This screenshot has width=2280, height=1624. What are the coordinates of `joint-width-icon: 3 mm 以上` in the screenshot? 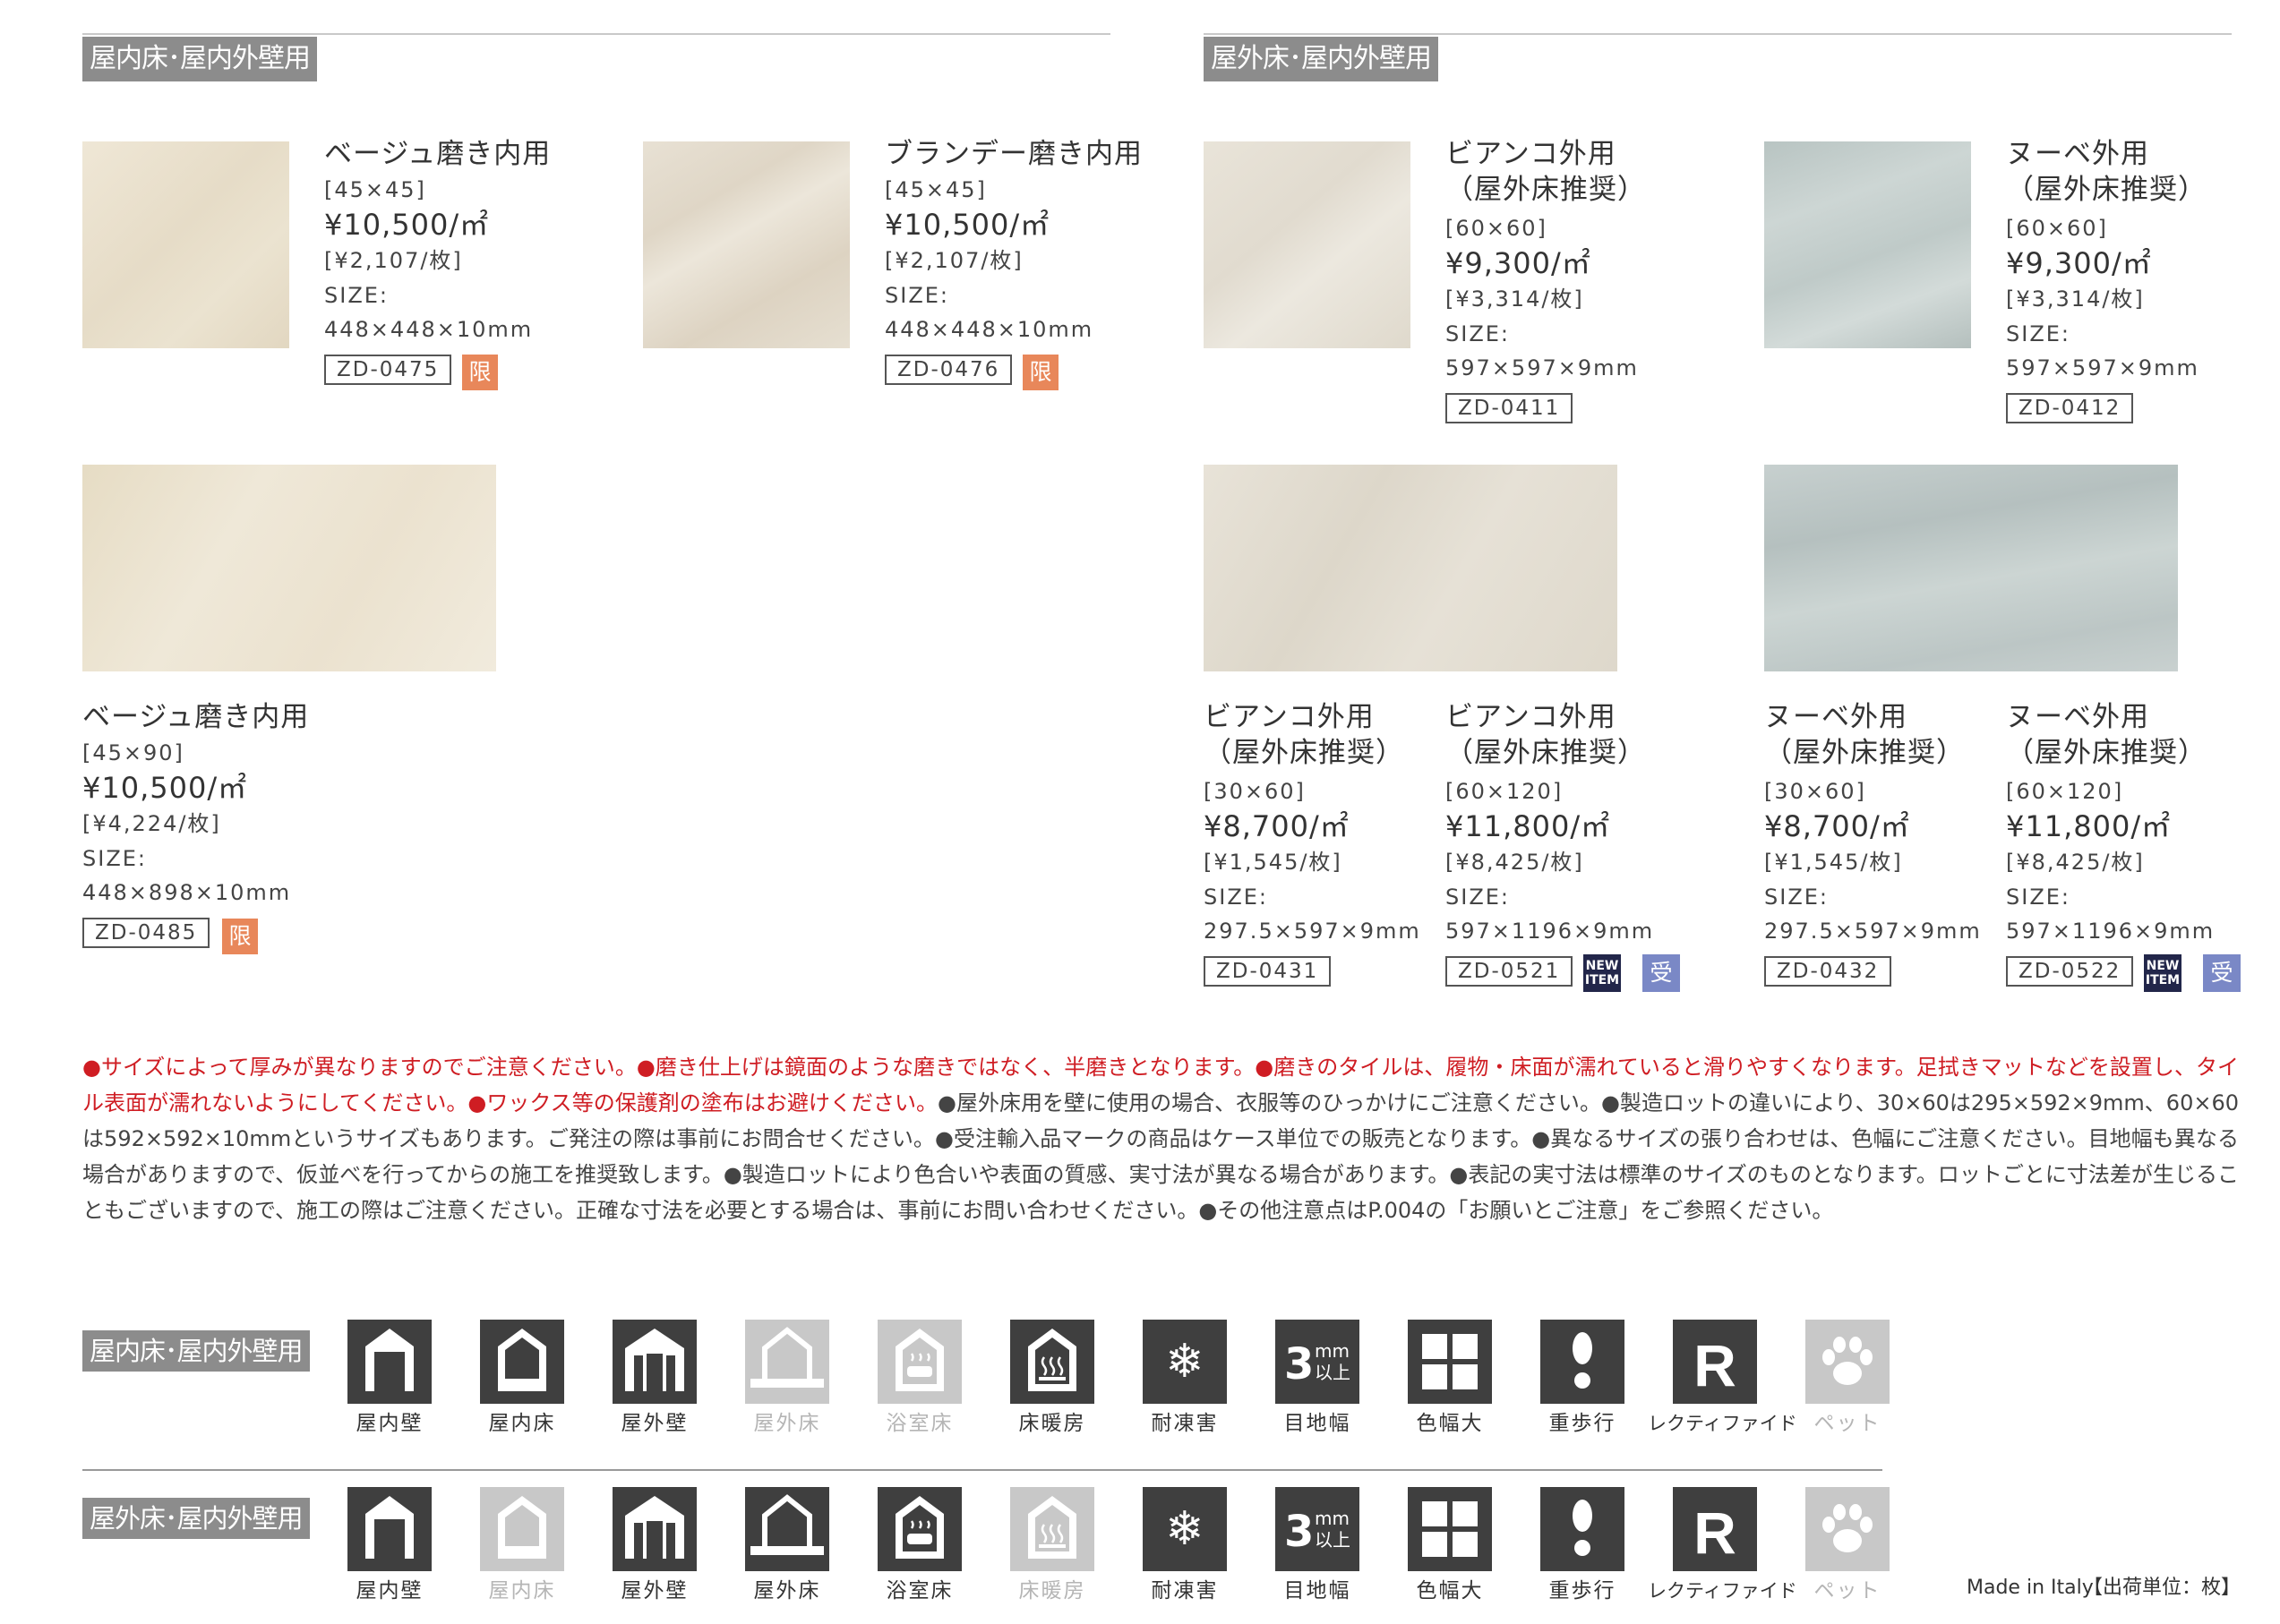 It's located at (1317, 1529).